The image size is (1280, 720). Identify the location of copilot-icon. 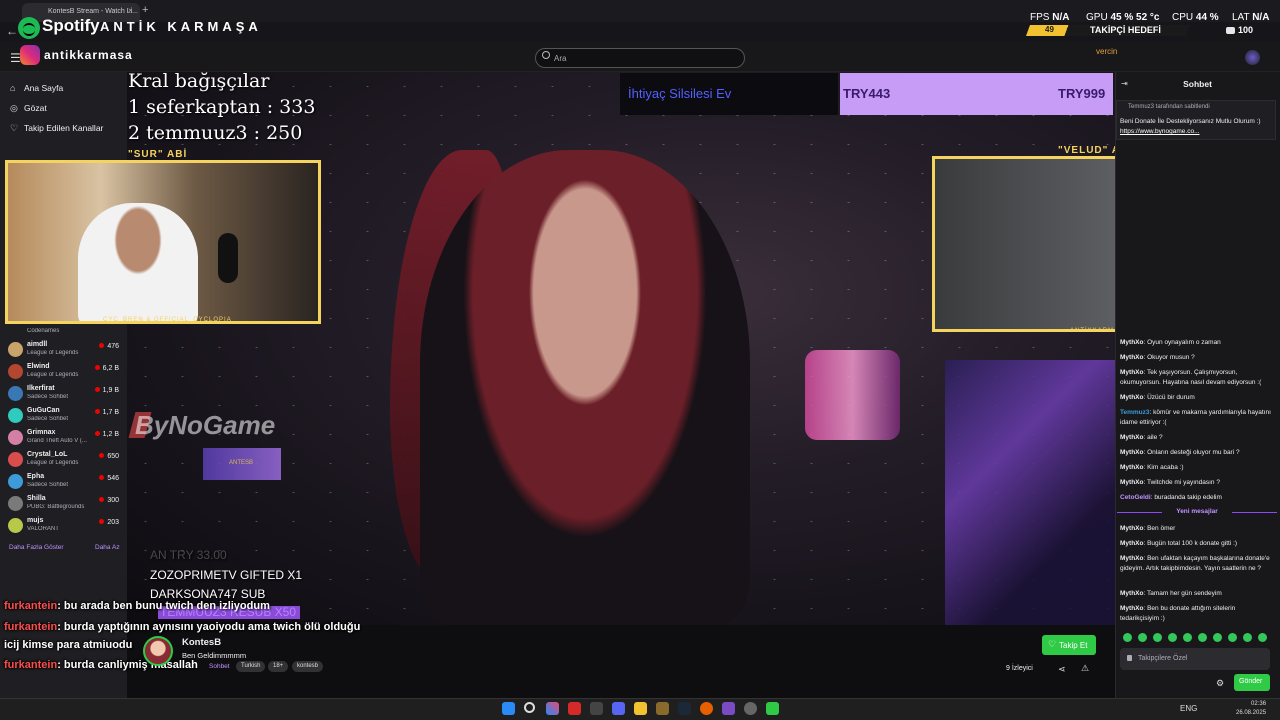
(552, 708).